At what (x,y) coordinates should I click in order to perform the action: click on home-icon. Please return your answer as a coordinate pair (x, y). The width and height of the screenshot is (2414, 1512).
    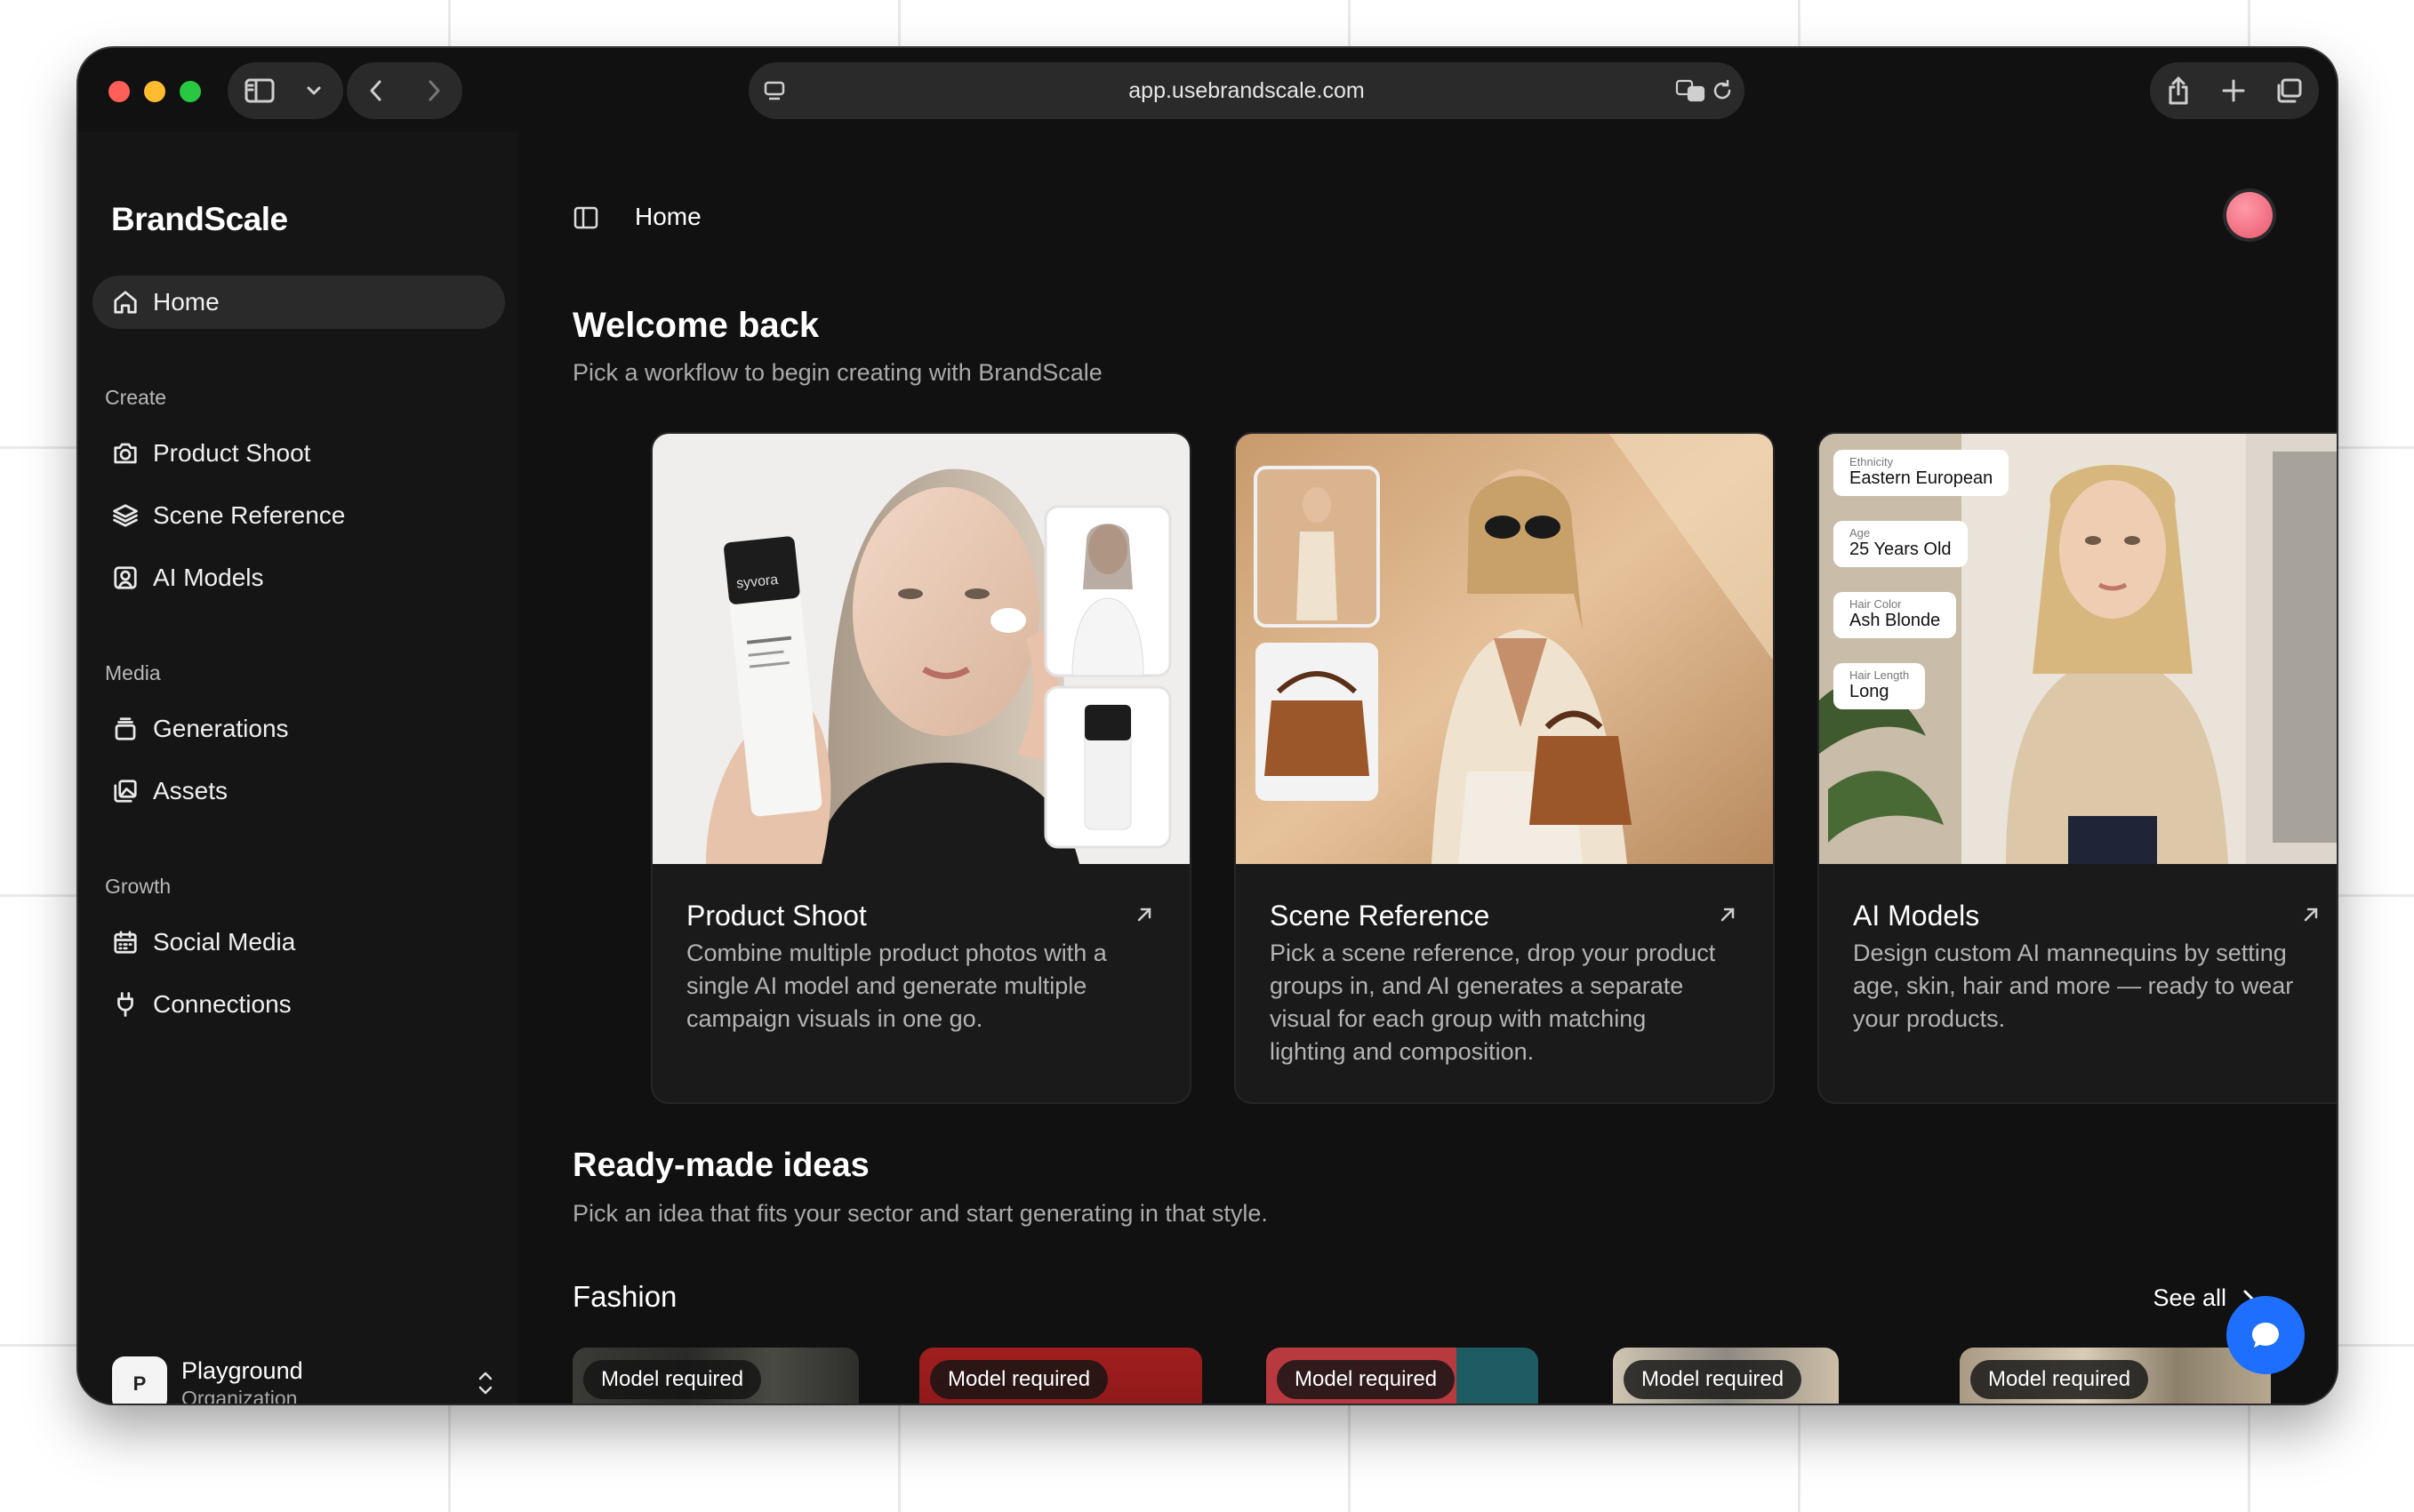
    Looking at the image, I should click on (126, 302).